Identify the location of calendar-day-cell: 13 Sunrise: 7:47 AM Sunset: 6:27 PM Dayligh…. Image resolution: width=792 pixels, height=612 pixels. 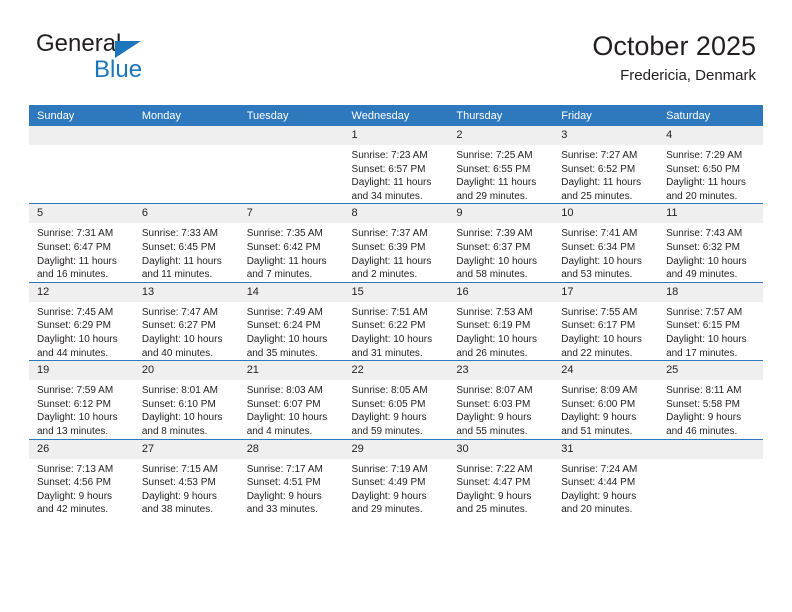
(186, 321).